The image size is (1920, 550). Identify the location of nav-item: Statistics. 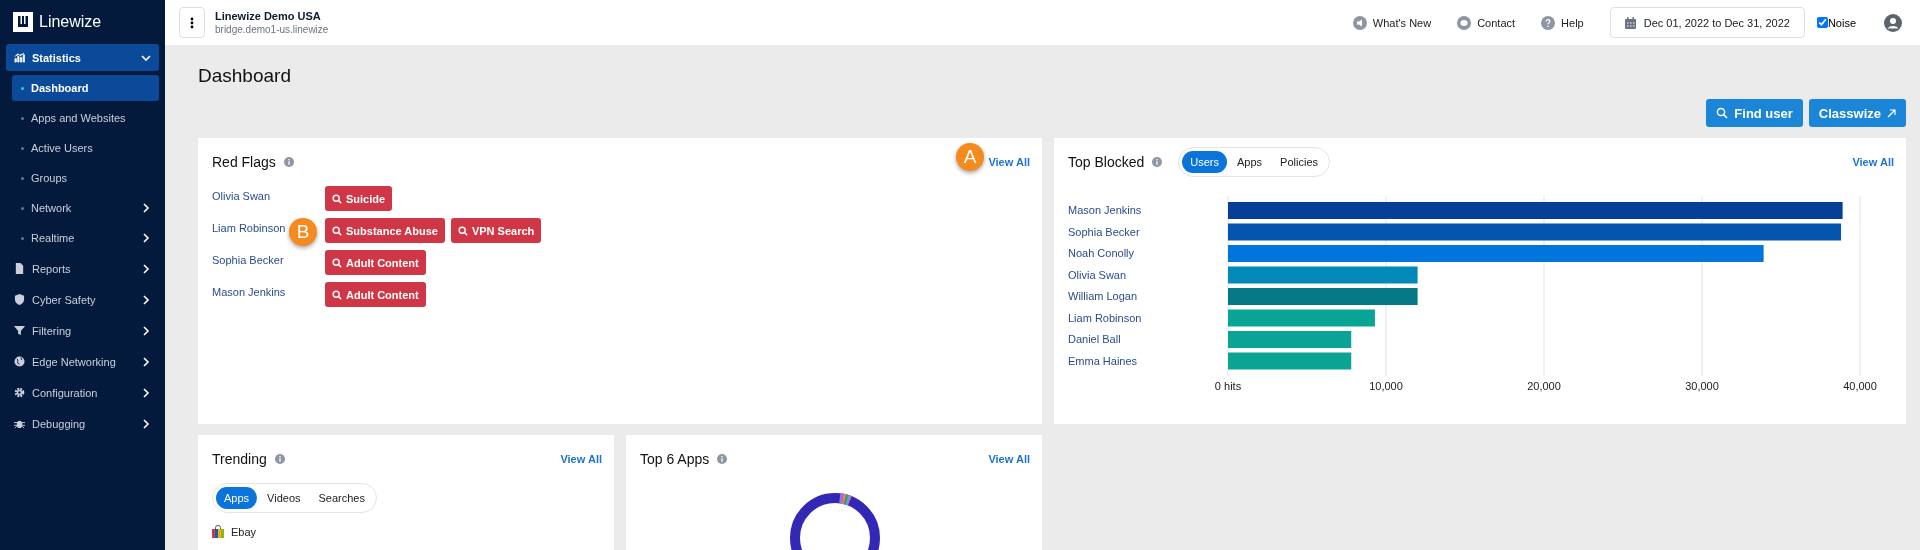
(82, 57).